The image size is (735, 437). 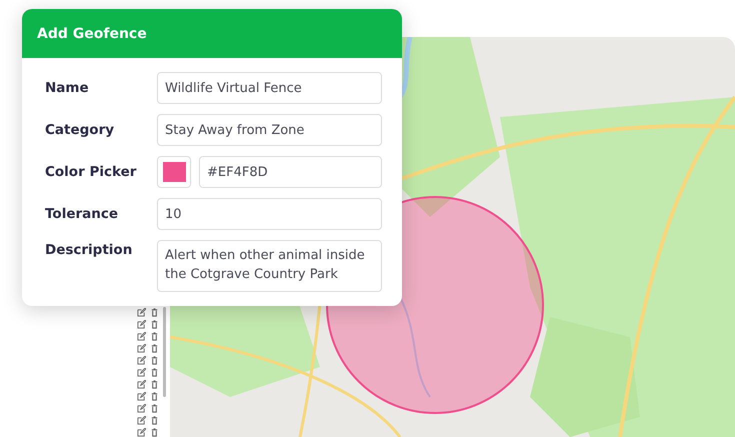 I want to click on field-label: Category, so click(x=80, y=130).